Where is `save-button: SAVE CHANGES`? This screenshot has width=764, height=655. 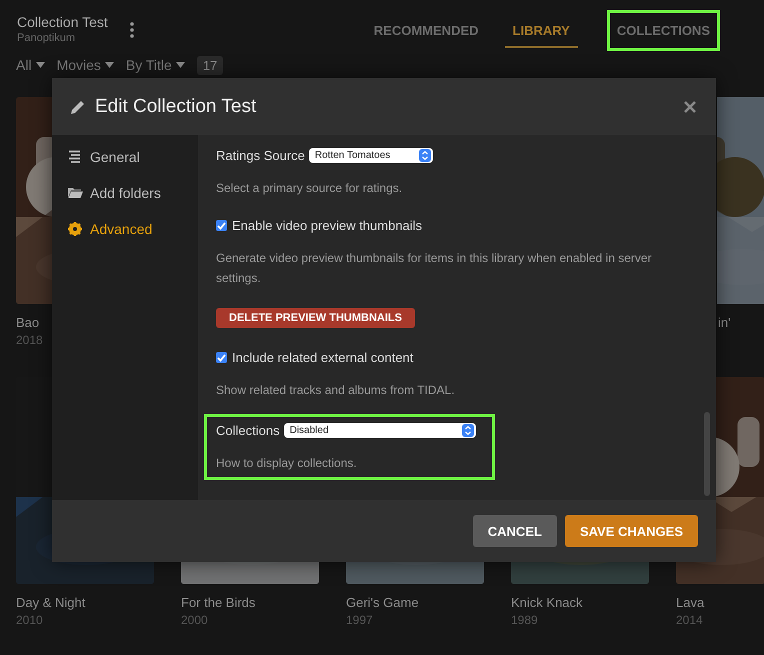
save-button: SAVE CHANGES is located at coordinates (631, 531).